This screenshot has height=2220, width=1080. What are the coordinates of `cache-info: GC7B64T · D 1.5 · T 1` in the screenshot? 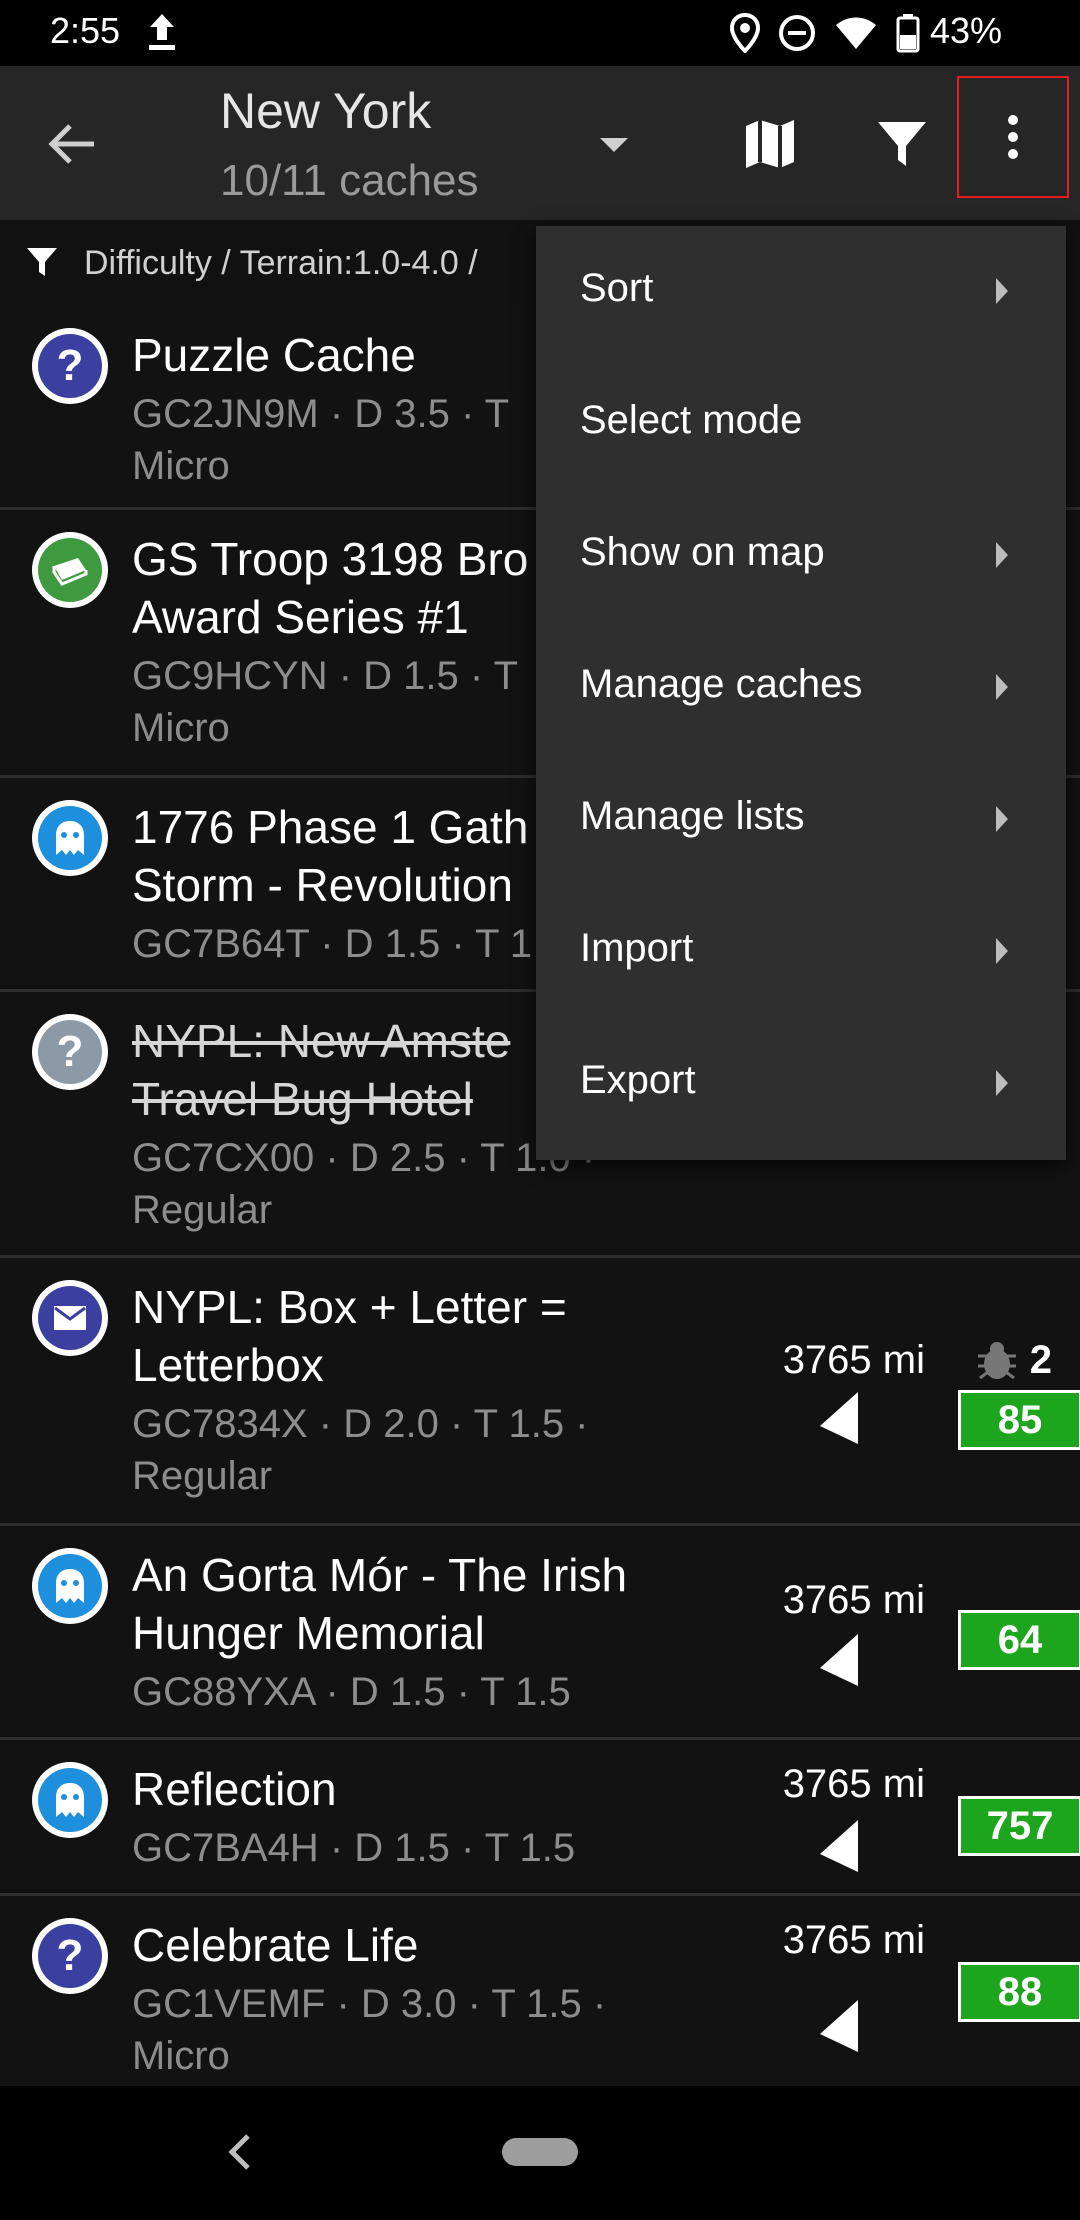 It's located at (332, 944).